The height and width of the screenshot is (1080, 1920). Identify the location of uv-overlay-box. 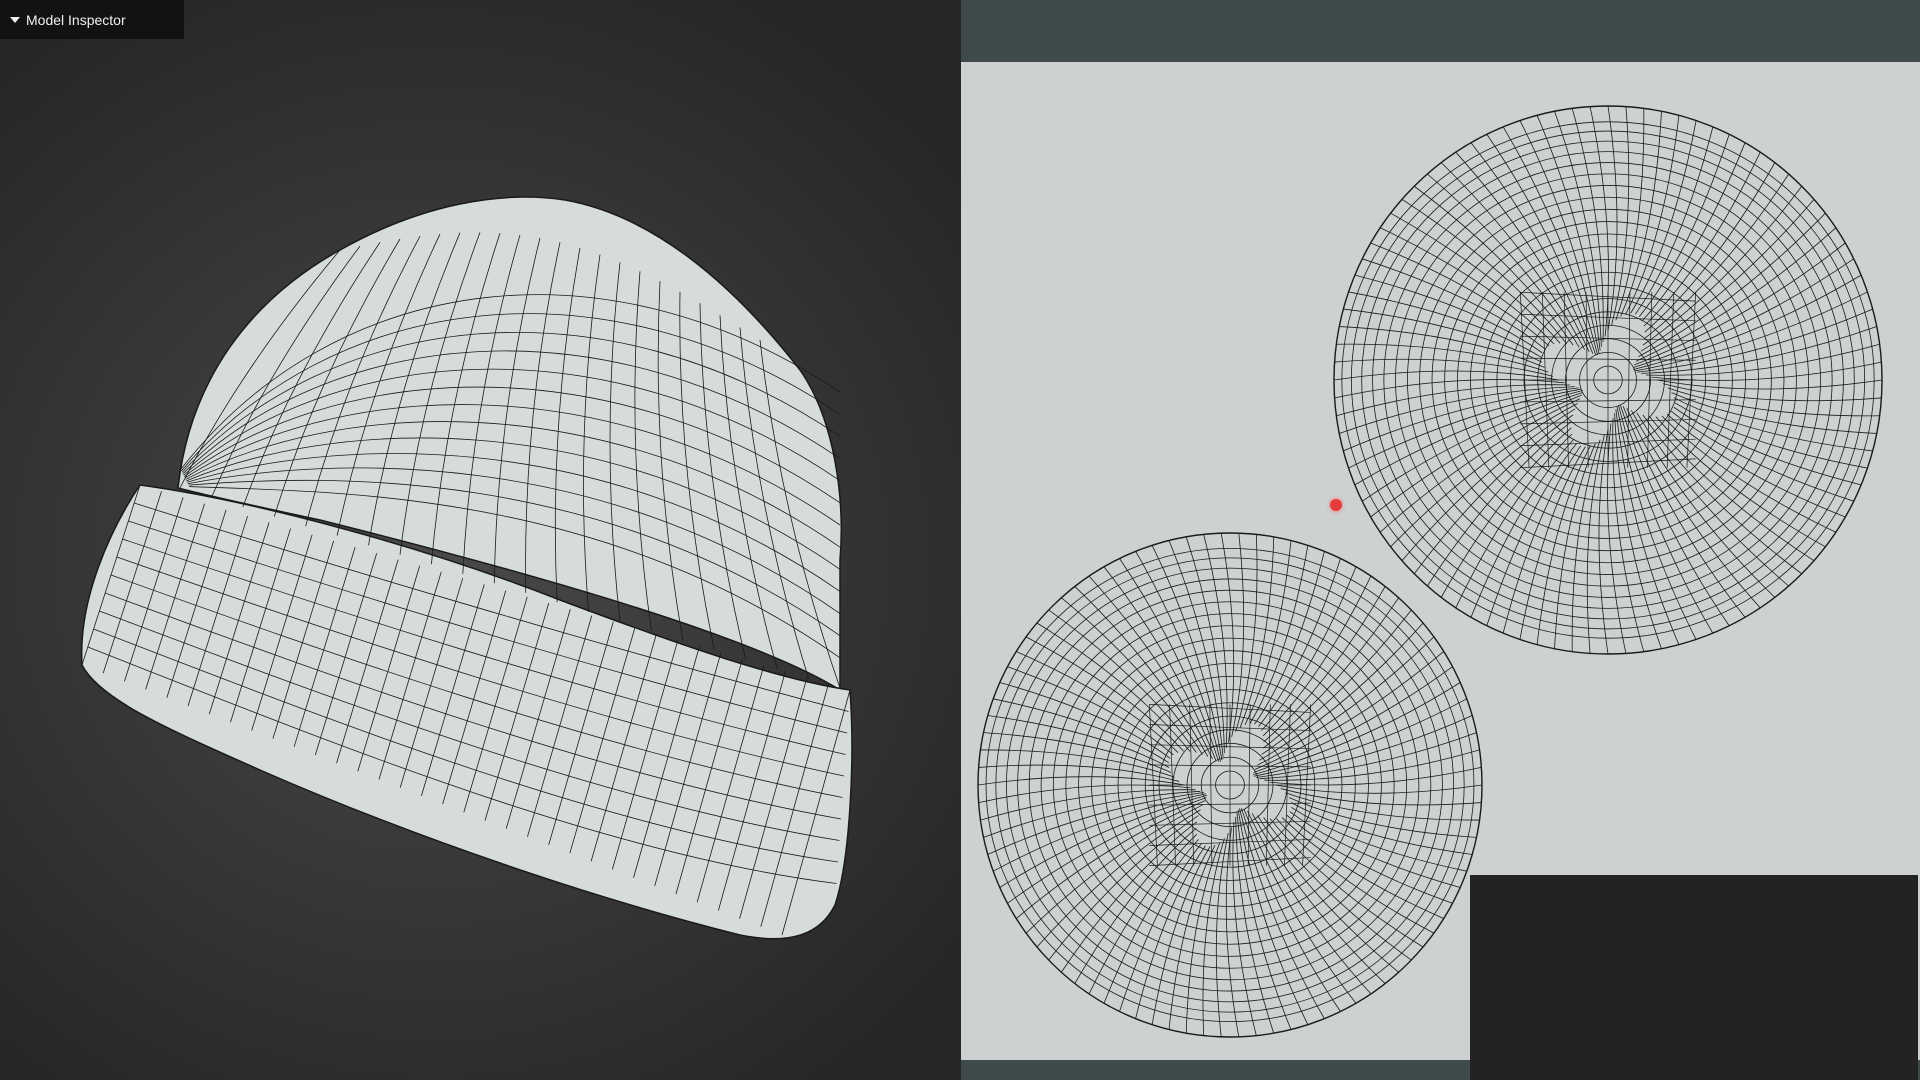
(1694, 977).